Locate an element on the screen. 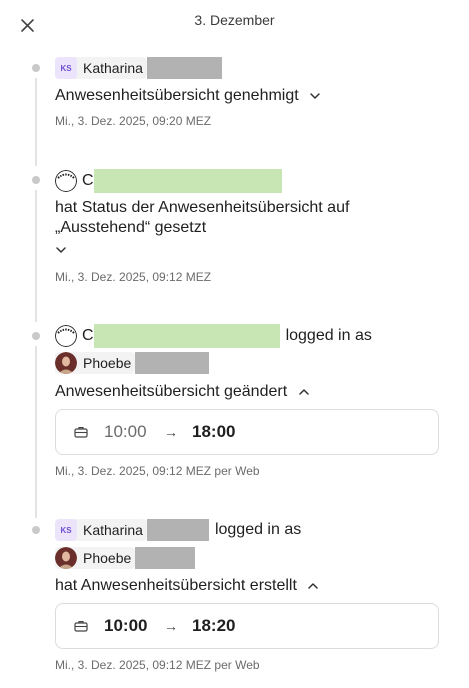 This screenshot has width=469, height=688. event-timestamp: Mi., 3. Dez. 2025, 09:20 MEZ is located at coordinates (133, 121).